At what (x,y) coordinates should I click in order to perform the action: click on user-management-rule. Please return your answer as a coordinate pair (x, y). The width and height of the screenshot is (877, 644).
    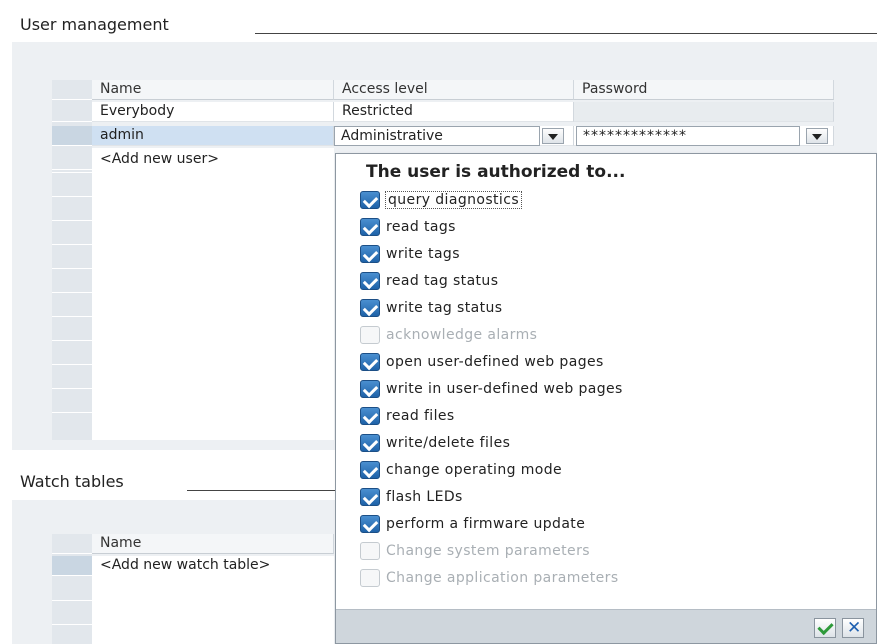
    Looking at the image, I should click on (566, 33).